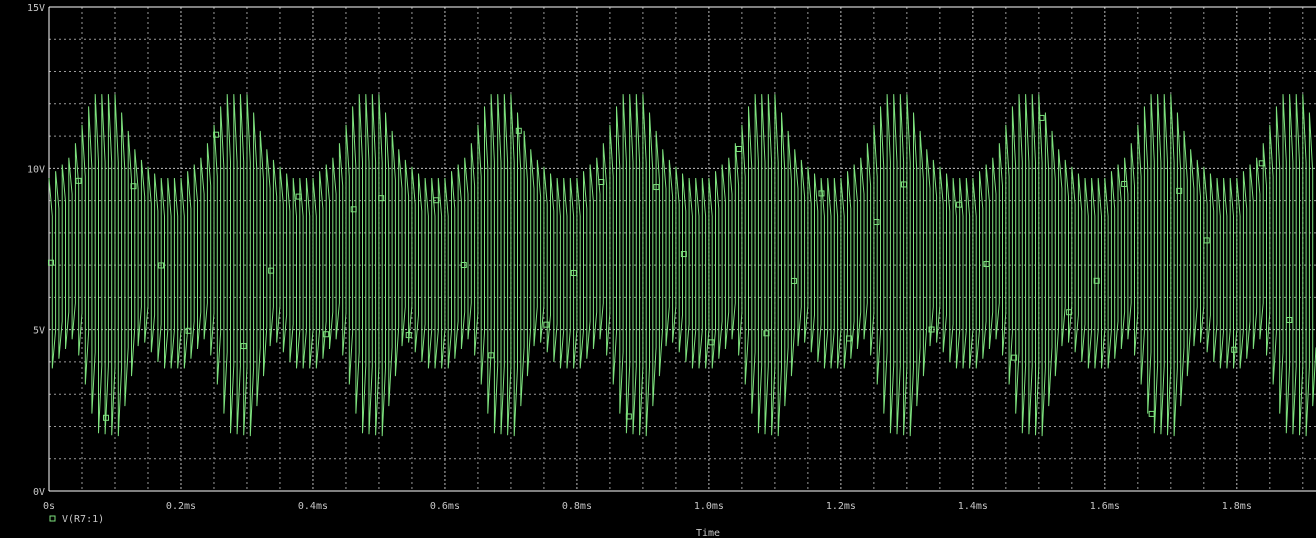 The width and height of the screenshot is (1316, 538). I want to click on y-tick-label: 15V, so click(36, 8).